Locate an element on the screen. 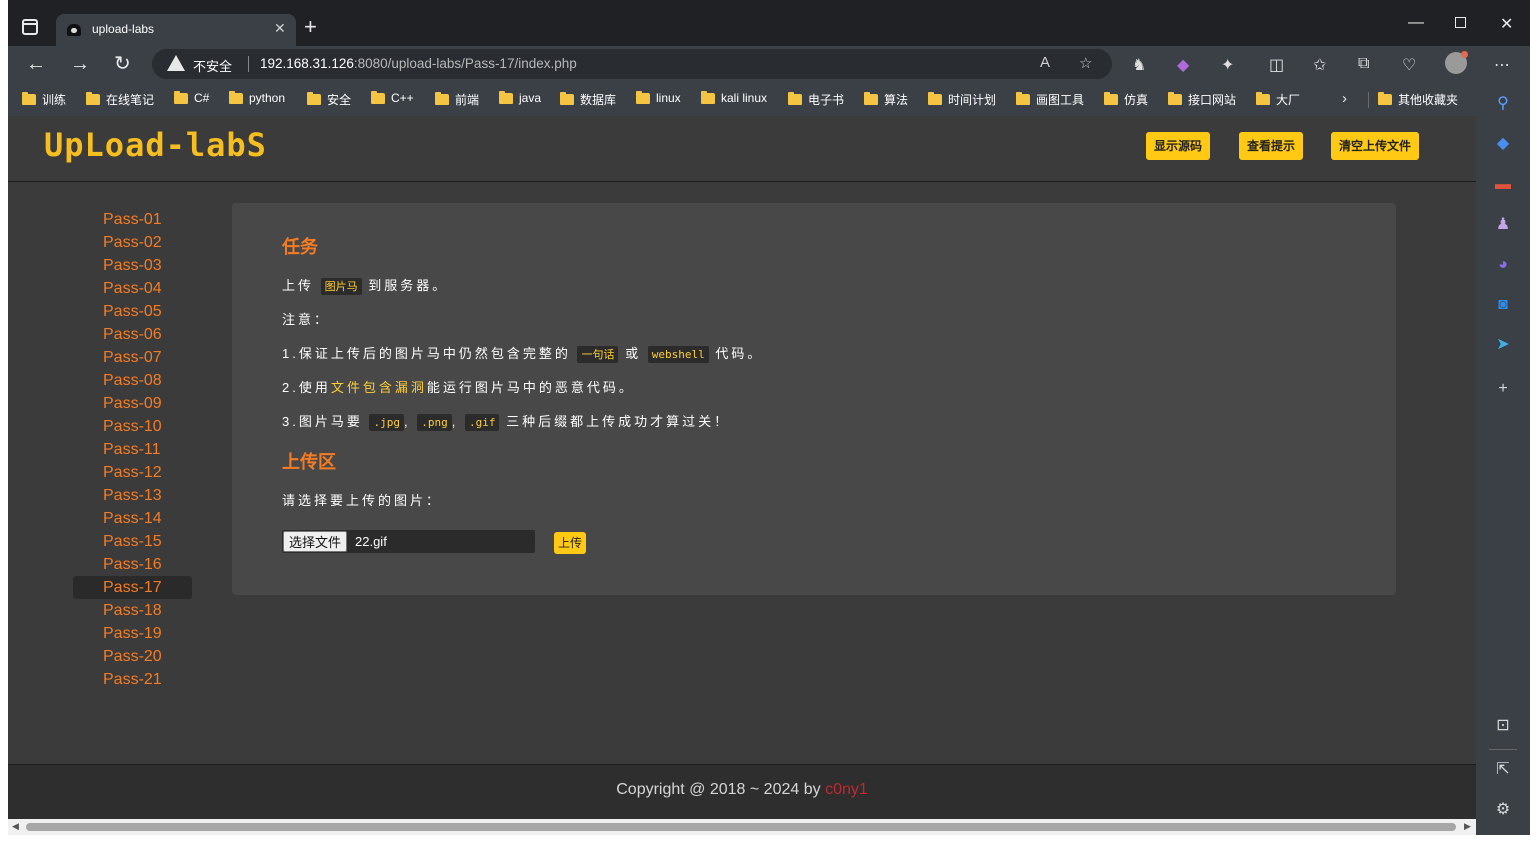  bookmark-label: kali linux is located at coordinates (744, 98).